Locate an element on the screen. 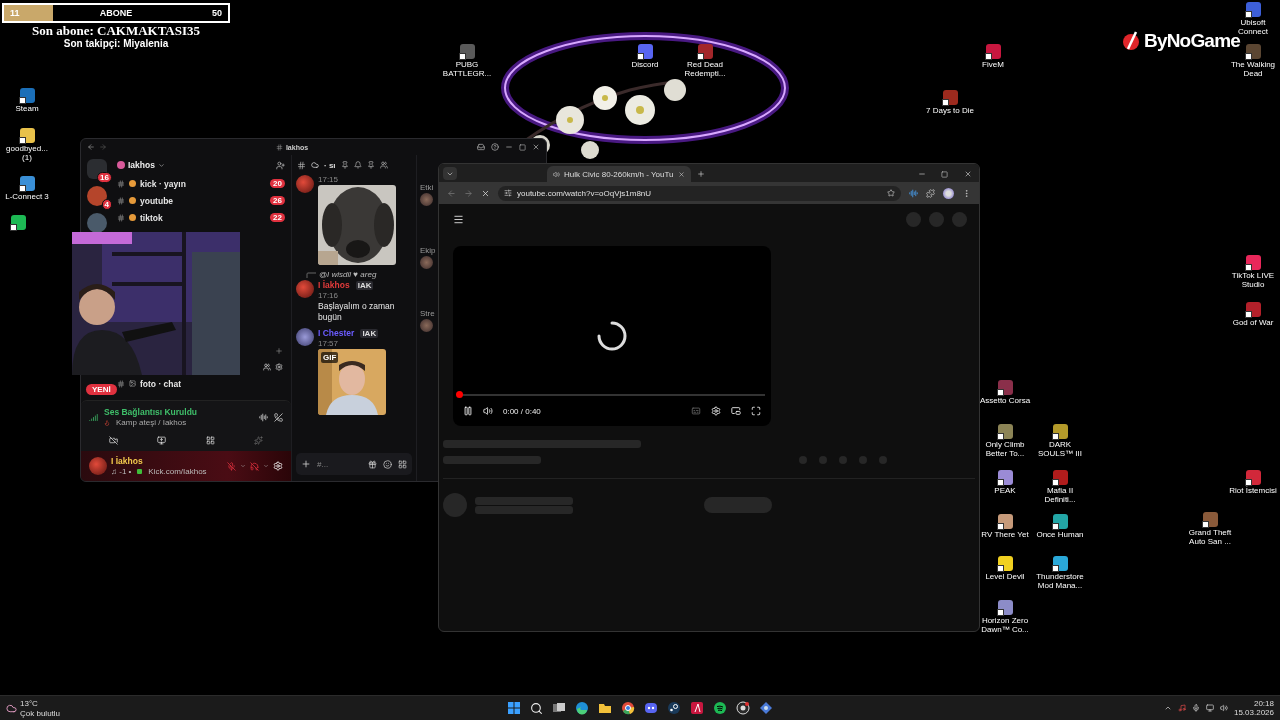 The height and width of the screenshot is (720, 1280). audio-icon is located at coordinates (913, 193).